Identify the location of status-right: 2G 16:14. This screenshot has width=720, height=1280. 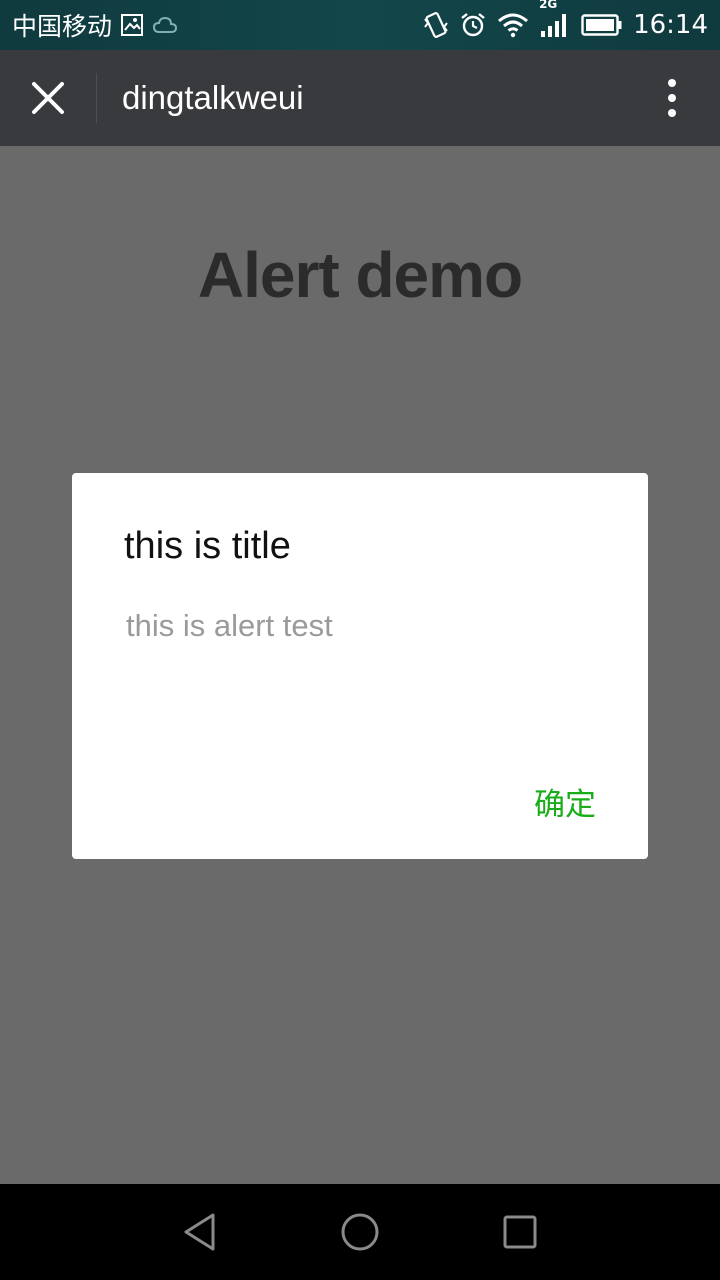
(565, 20).